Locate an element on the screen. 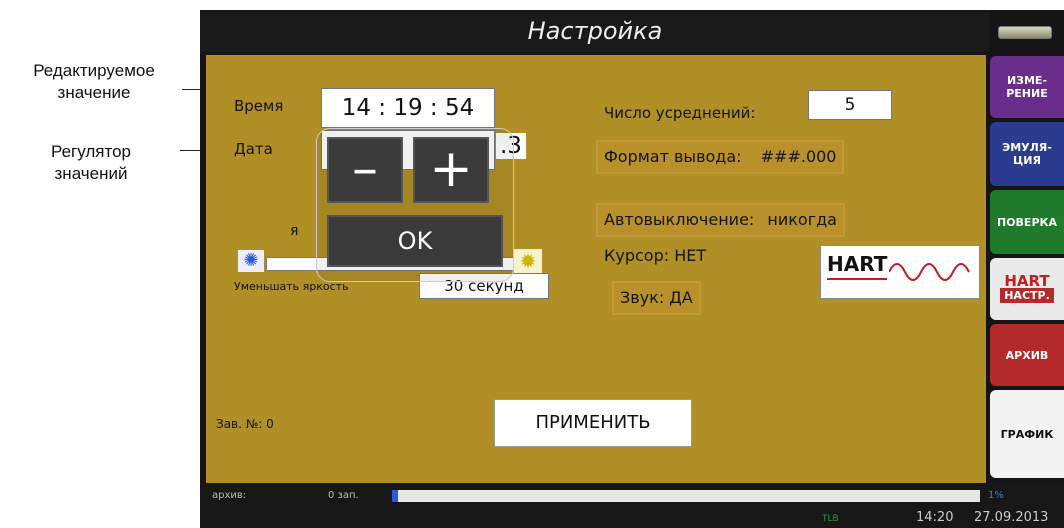  apply-button: ПРИМЕНИТЬ is located at coordinates (593, 423).